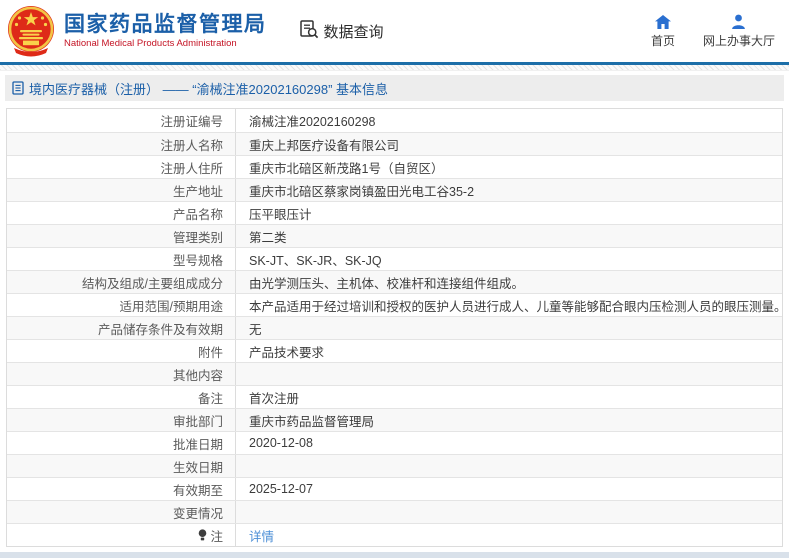 This screenshot has width=789, height=558. Describe the element at coordinates (121, 466) in the screenshot. I see `row-label: 生效日期` at that location.